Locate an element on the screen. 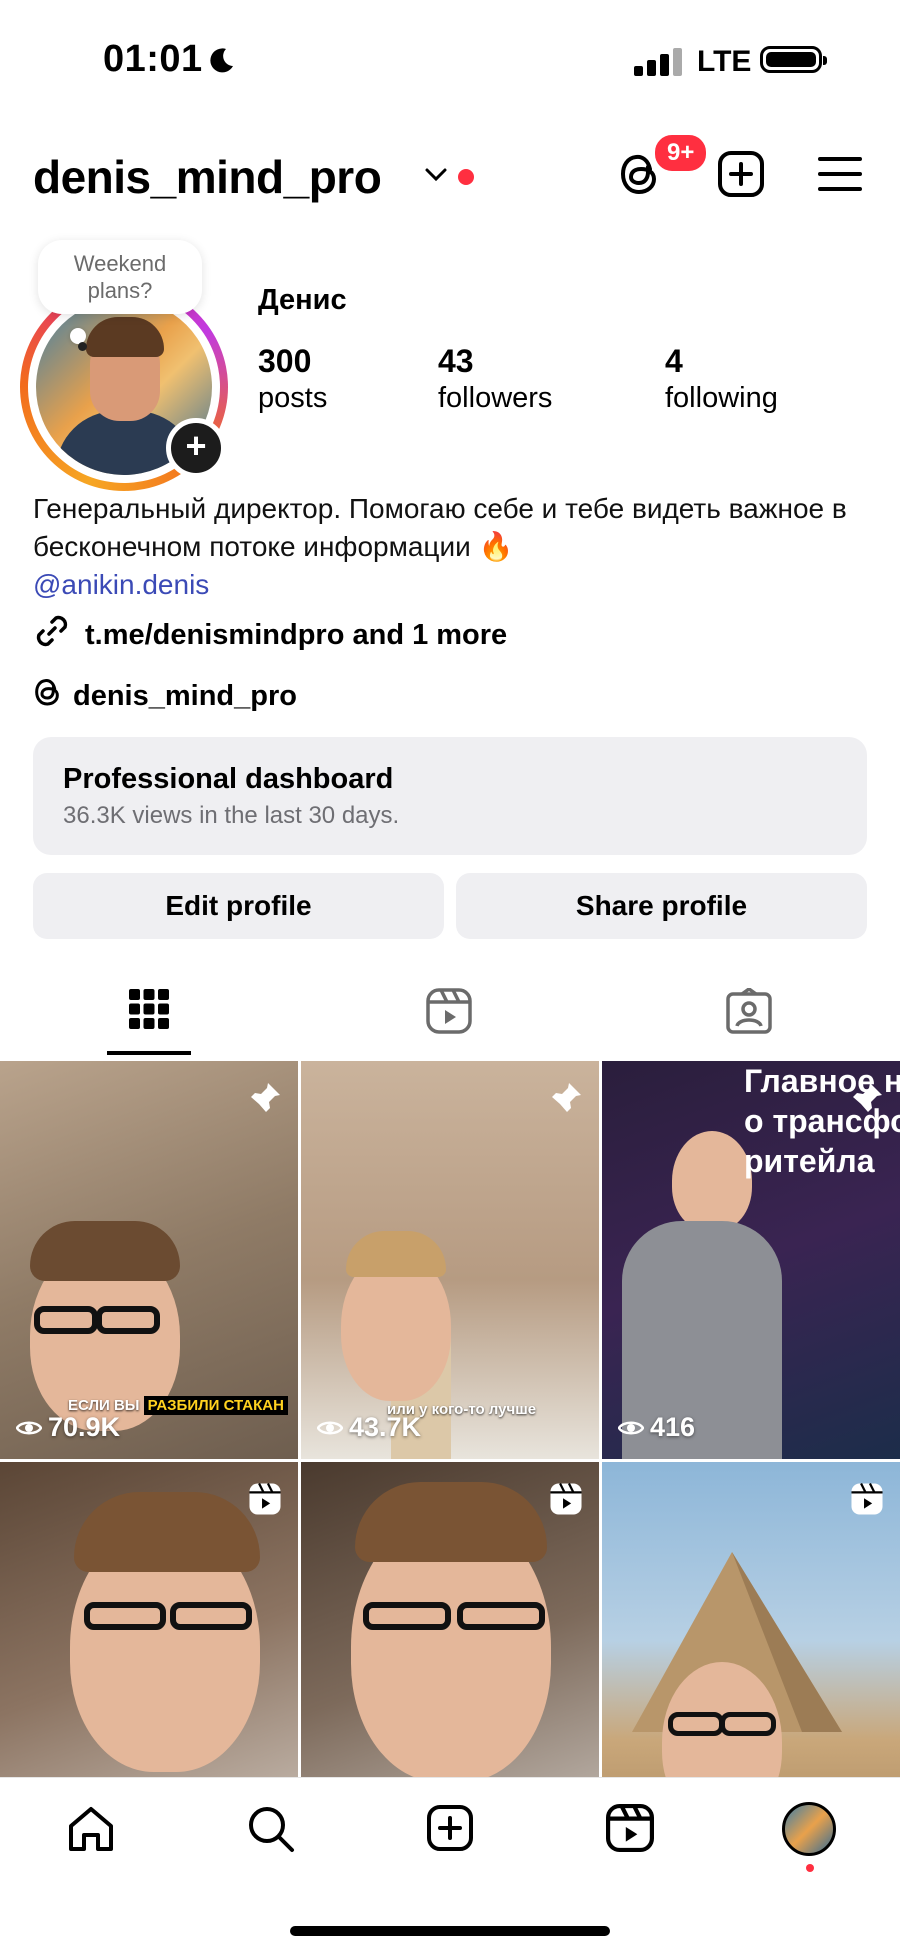  threads-icon is located at coordinates (48, 696).